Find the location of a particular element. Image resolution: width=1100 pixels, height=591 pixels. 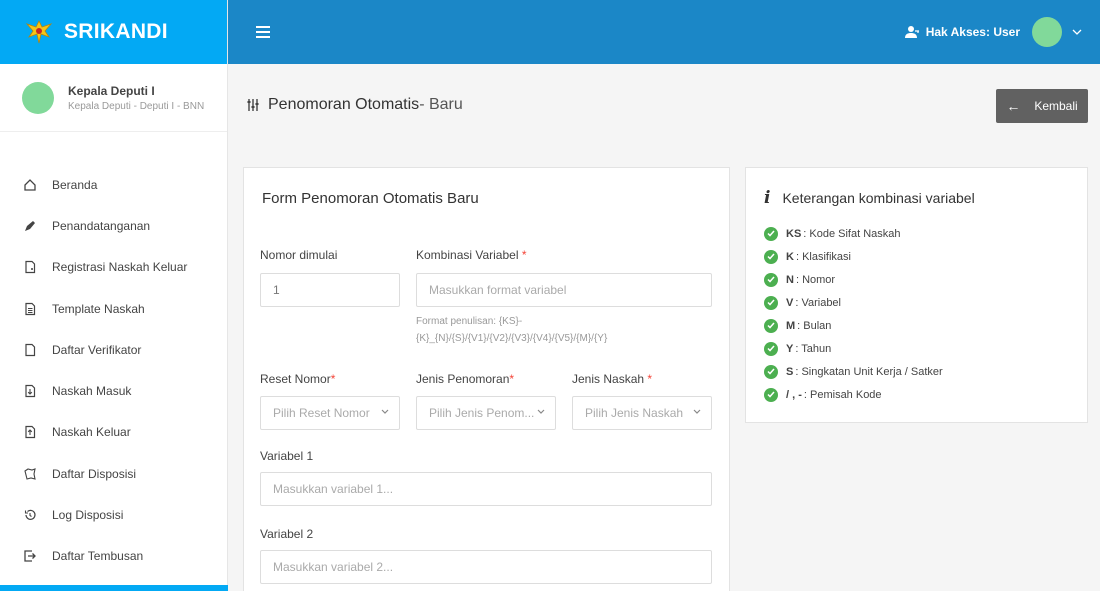

sidebar-item-label: Registrasi Naskah Keluar is located at coordinates (120, 267).